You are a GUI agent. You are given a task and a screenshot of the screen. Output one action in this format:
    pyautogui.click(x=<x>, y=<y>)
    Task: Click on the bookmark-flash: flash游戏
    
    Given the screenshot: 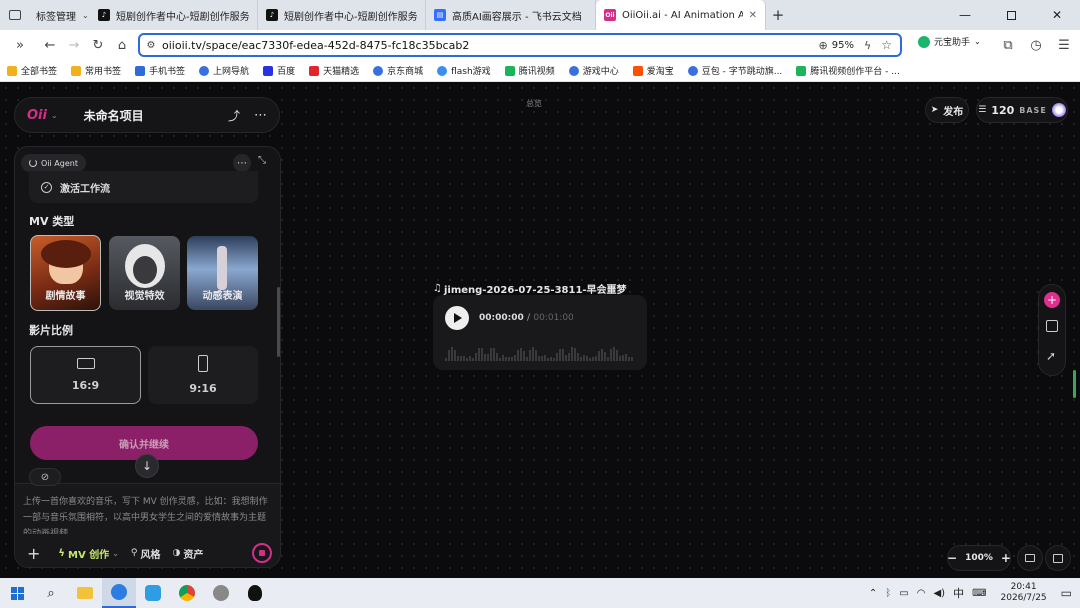 What is the action you would take?
    pyautogui.click(x=464, y=70)
    